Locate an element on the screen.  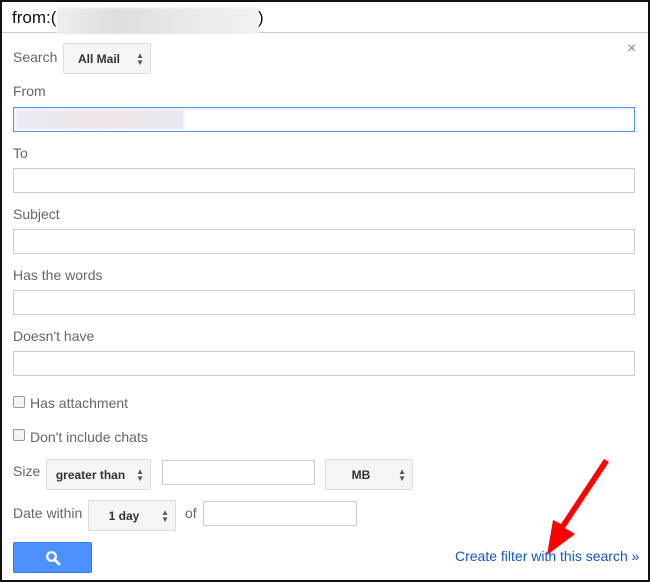
red-arrow-annotation is located at coordinates (578, 507).